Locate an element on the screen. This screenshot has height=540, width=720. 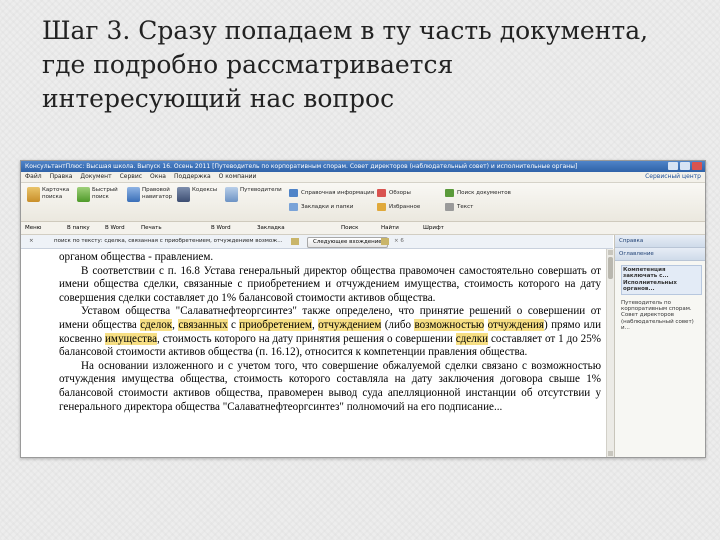
search-highlight: сделок is located at coordinates (156, 324).